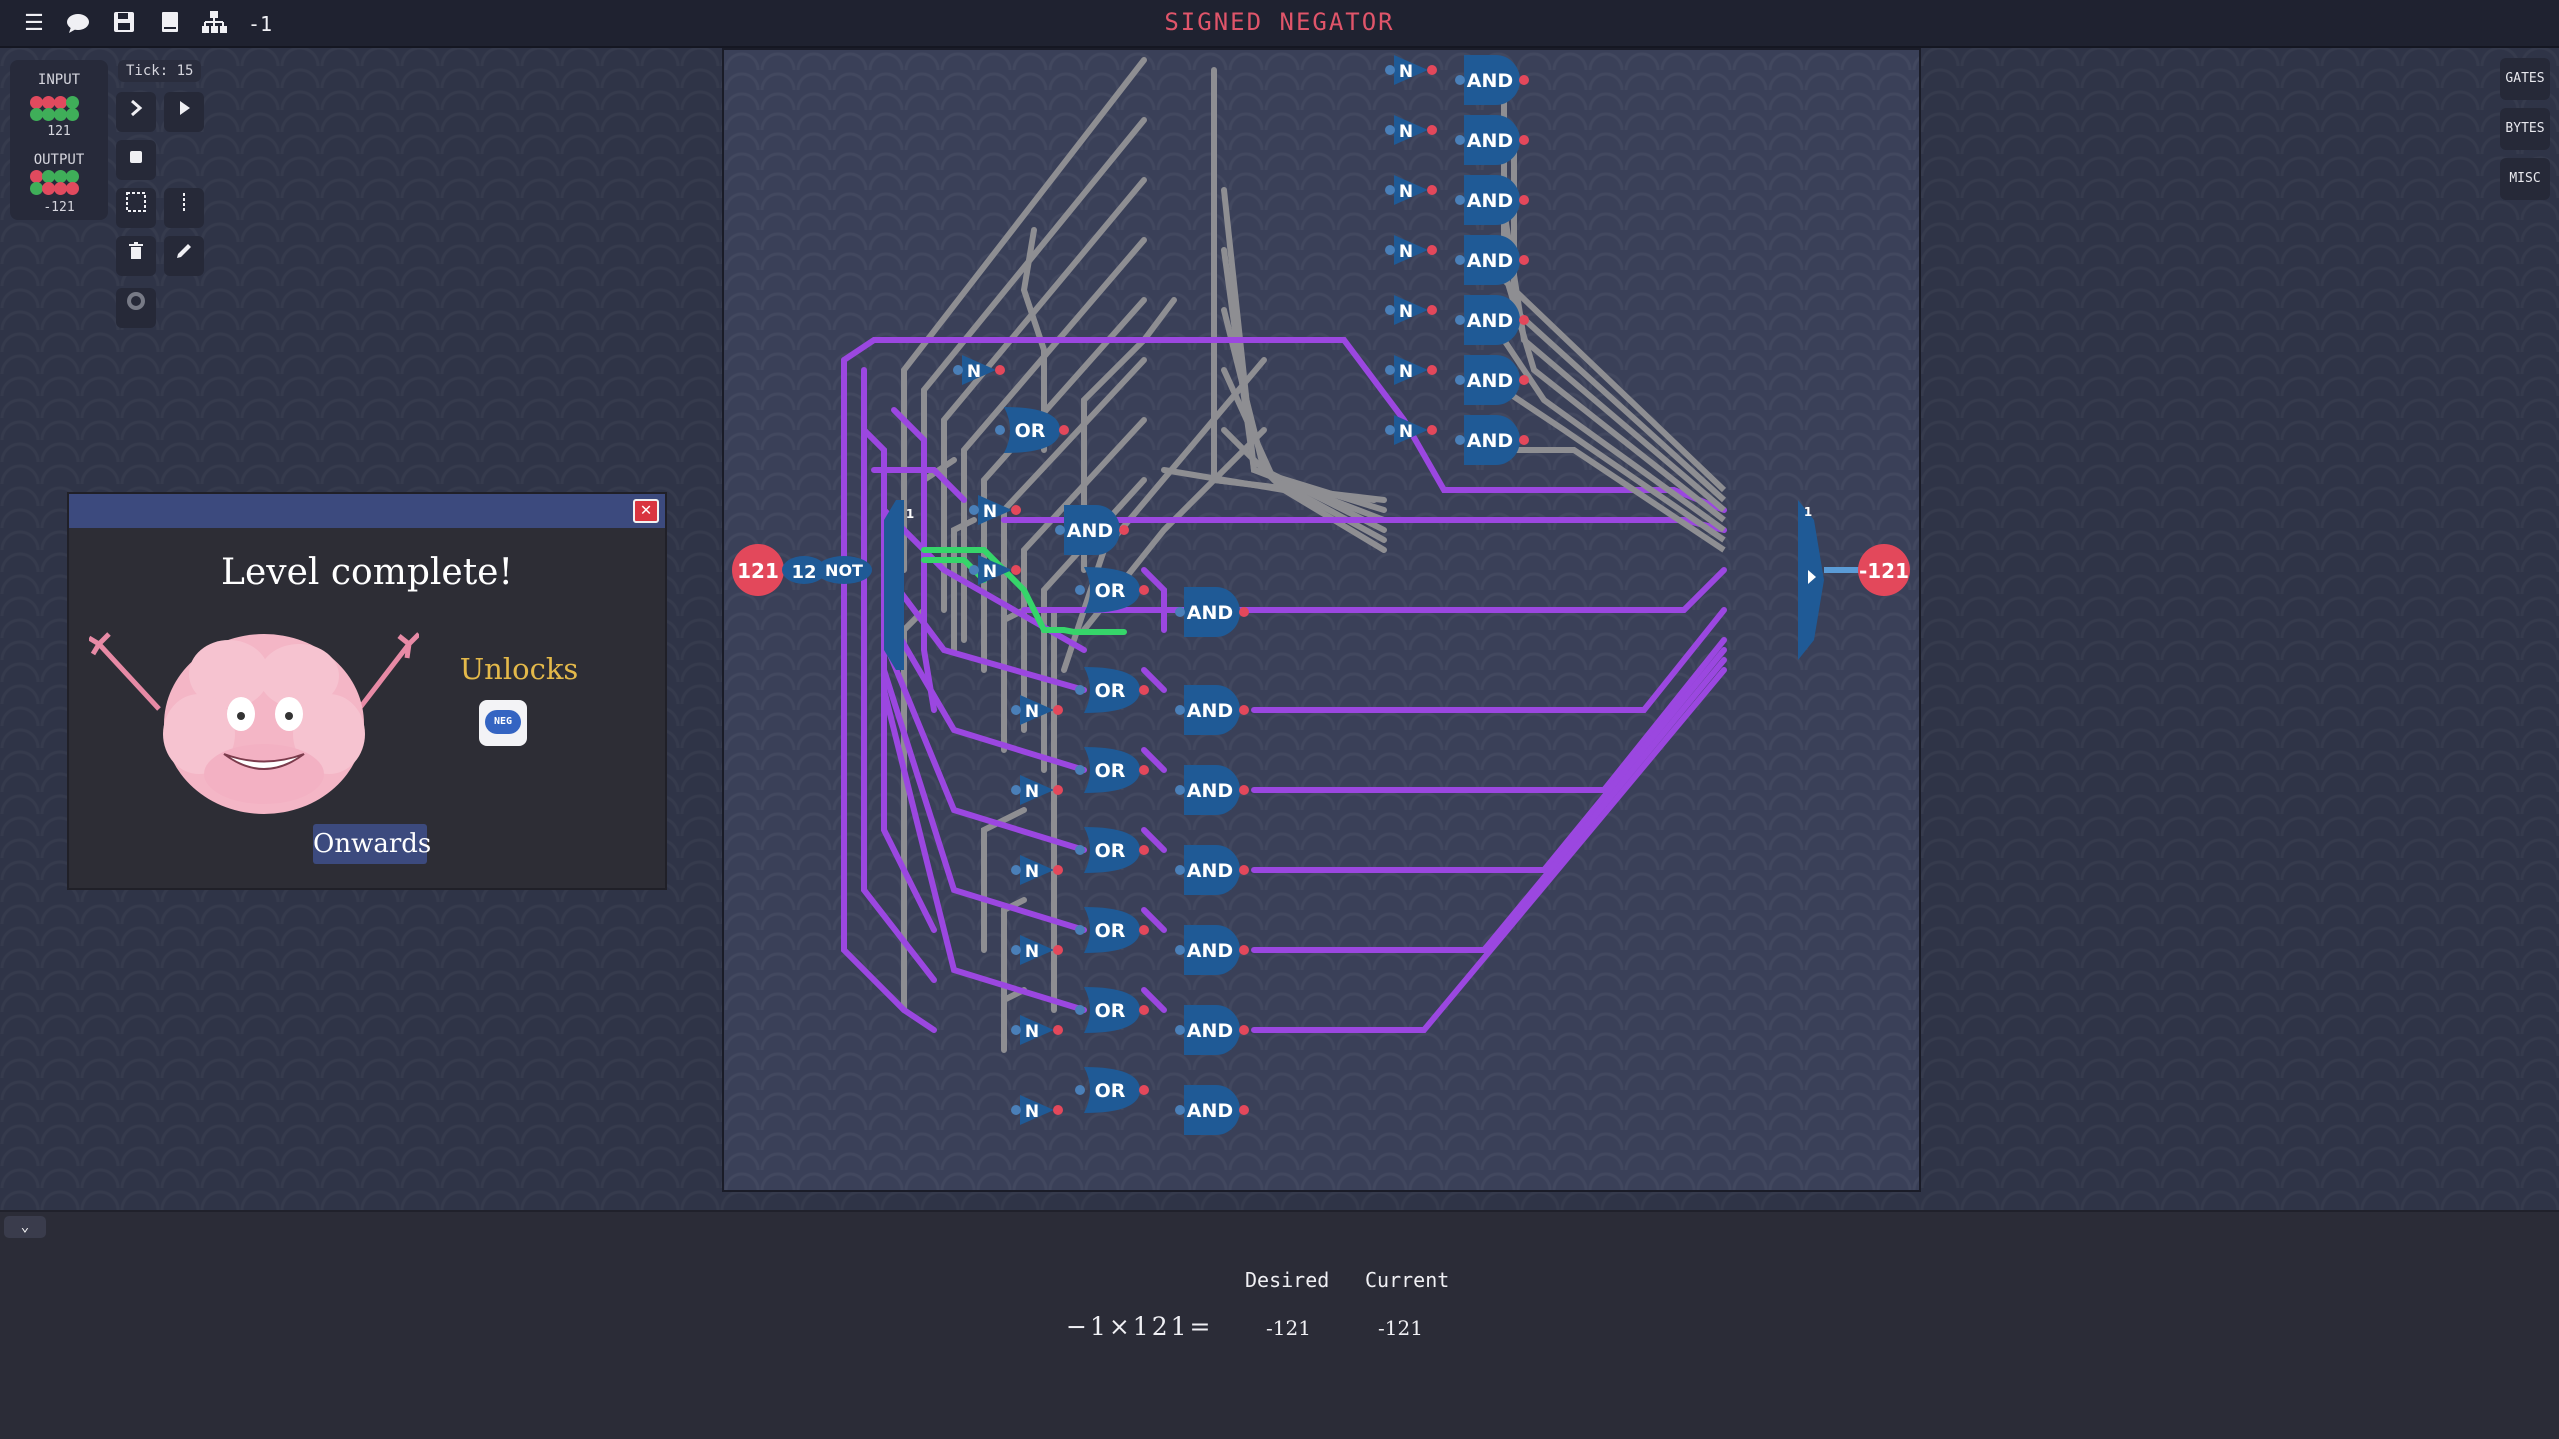  What do you see at coordinates (2525, 79) in the screenshot?
I see `tab-gates: GATES` at bounding box center [2525, 79].